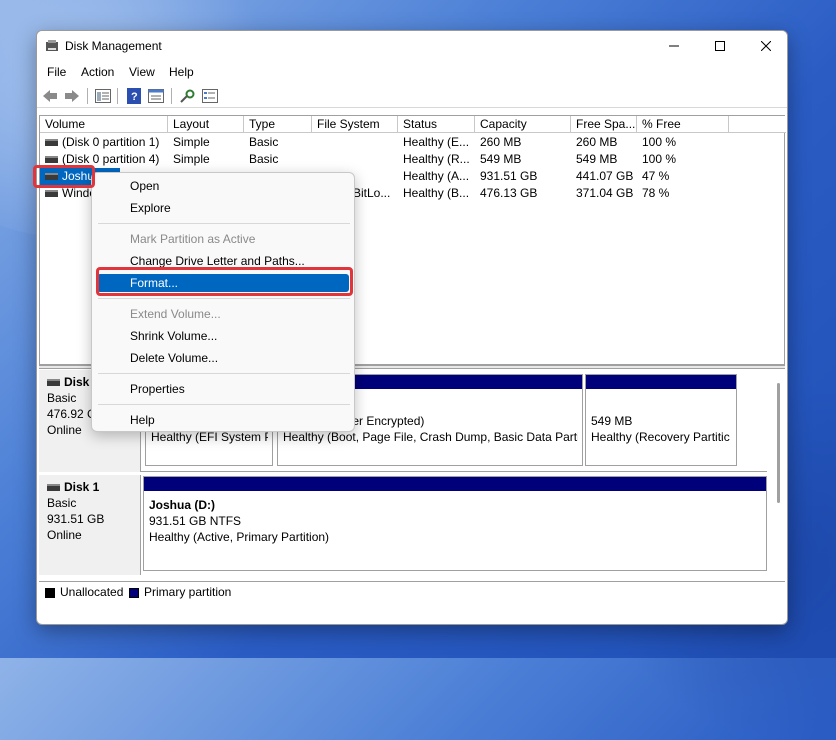  I want to click on maximize-button, so click(720, 46).